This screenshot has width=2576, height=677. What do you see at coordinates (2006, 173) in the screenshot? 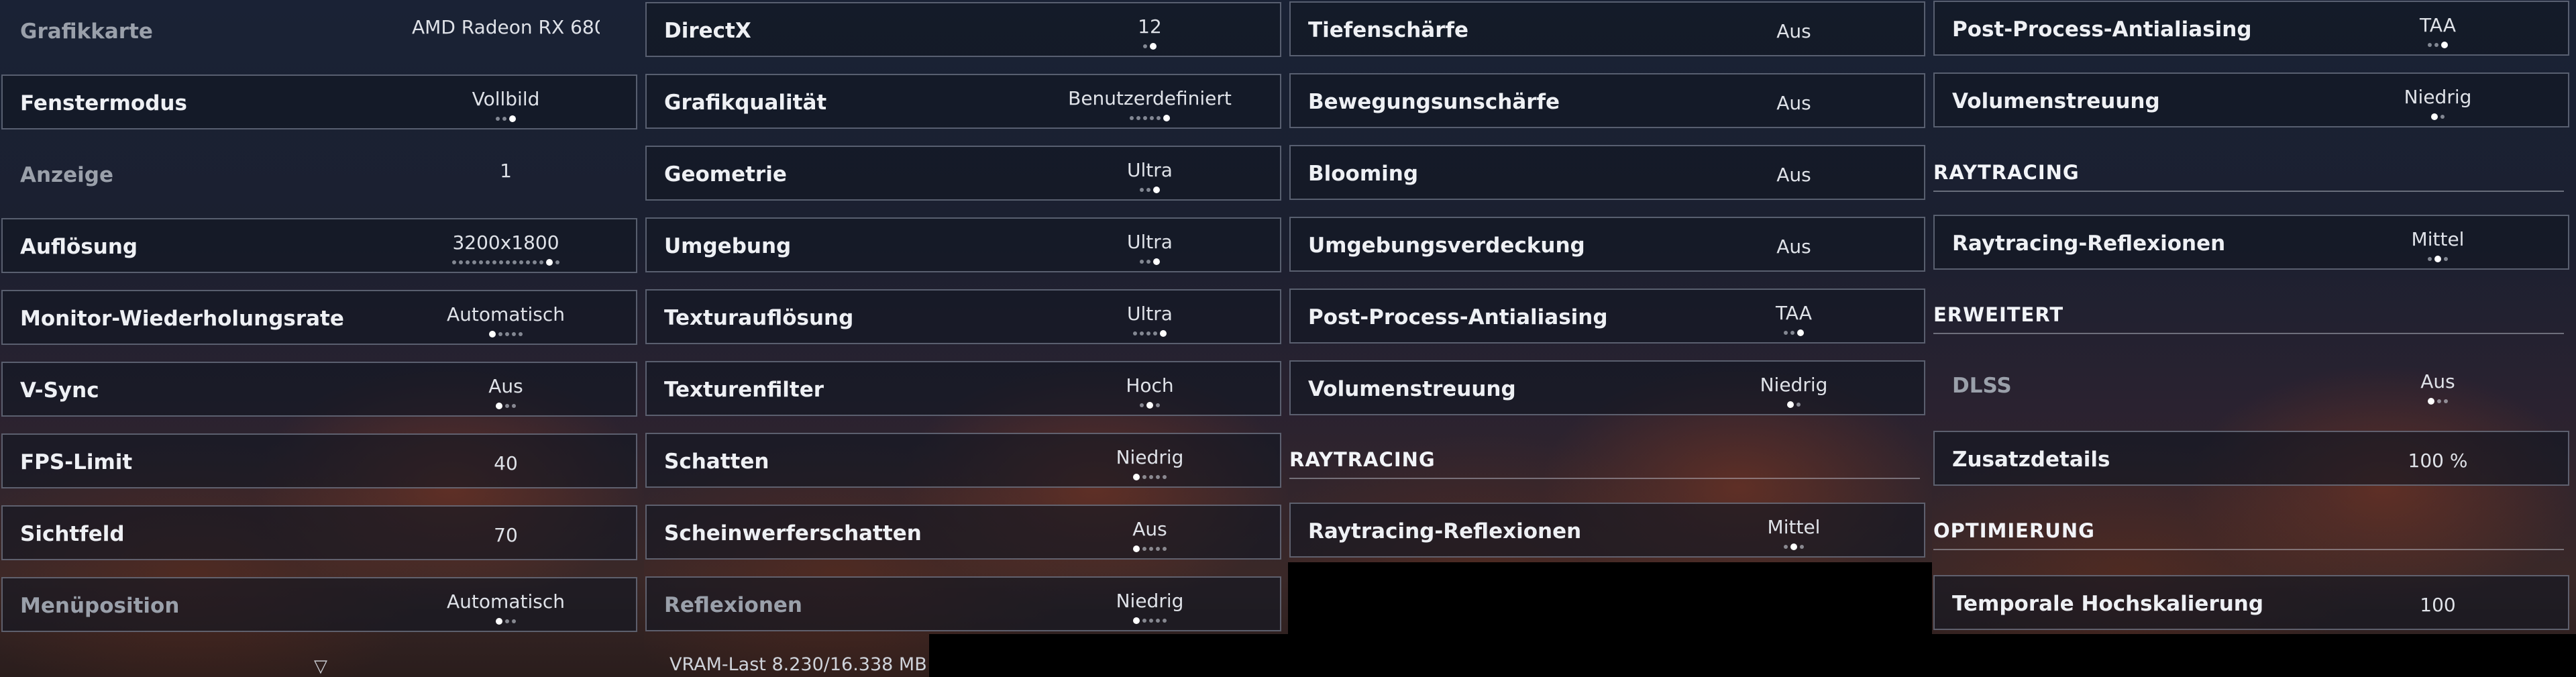
I see `section-title: RAYTRACING` at bounding box center [2006, 173].